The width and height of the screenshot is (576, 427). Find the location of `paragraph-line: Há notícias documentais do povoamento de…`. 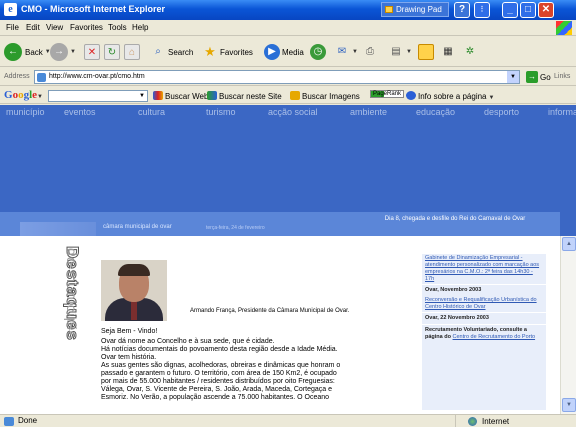

paragraph-line: Há notícias documentais do povoamento de… is located at coordinates (219, 349).